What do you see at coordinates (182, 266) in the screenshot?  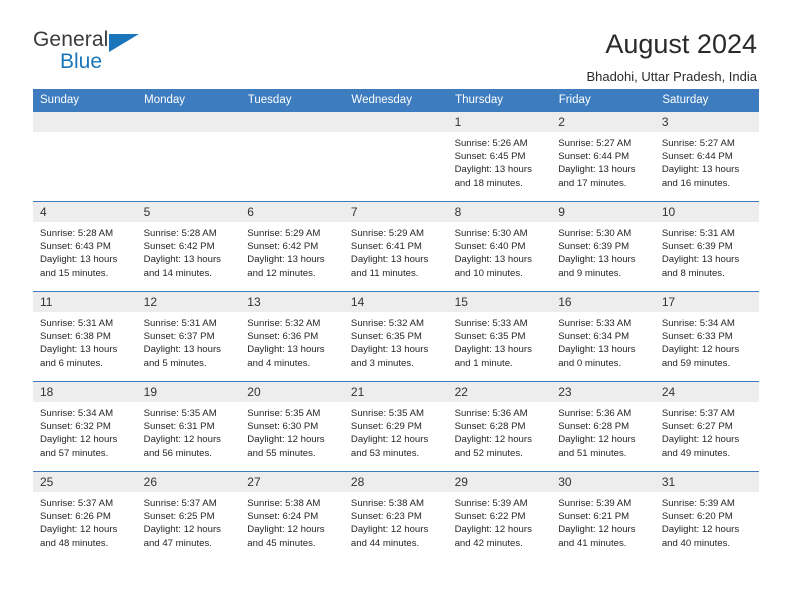 I see `daylight-text: Daylight: 13 hours and 14 minutes.` at bounding box center [182, 266].